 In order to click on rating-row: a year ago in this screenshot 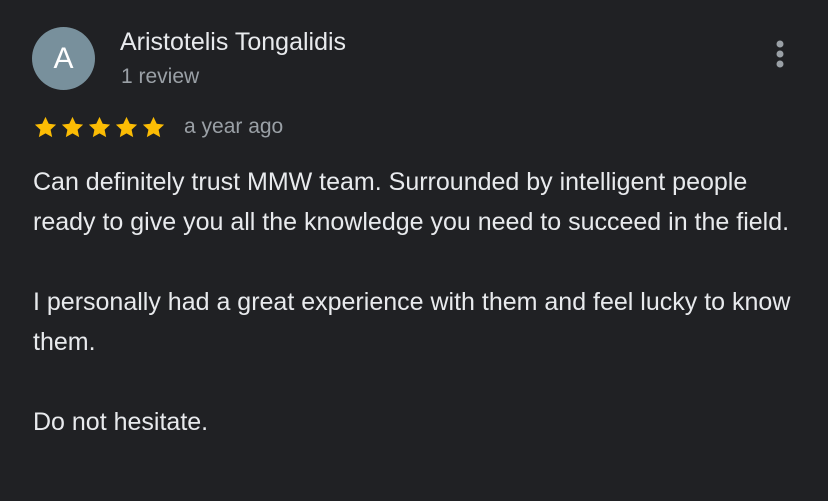, I will do `click(158, 127)`.